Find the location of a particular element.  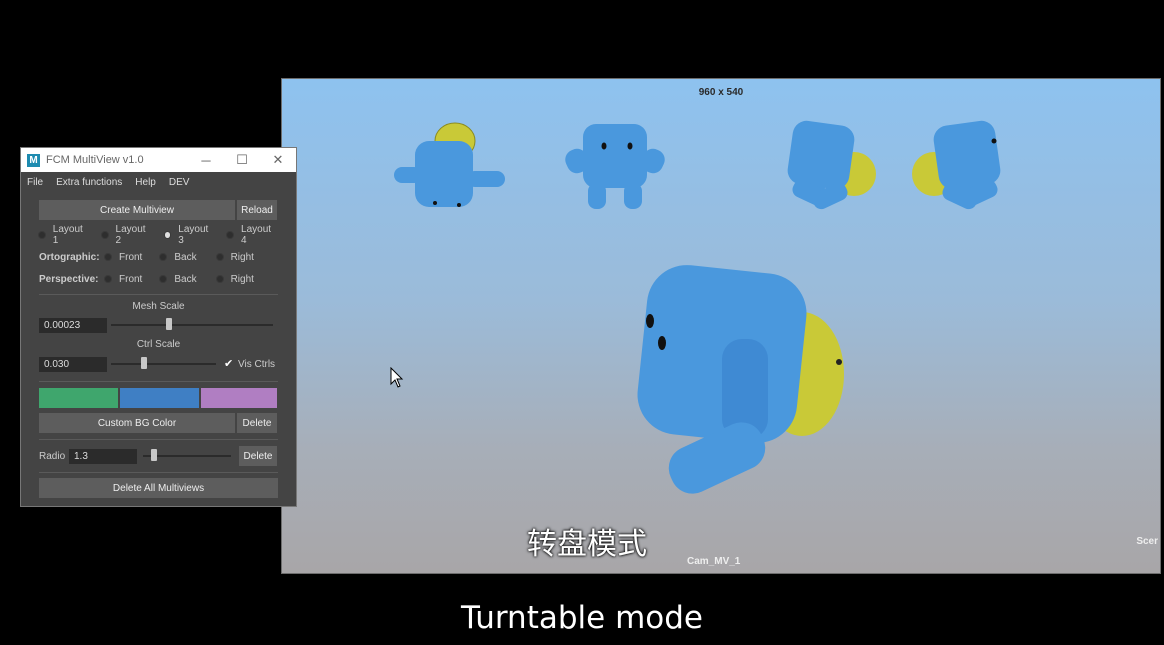

vis-ctrls-label: Vis Ctrls is located at coordinates (257, 364).